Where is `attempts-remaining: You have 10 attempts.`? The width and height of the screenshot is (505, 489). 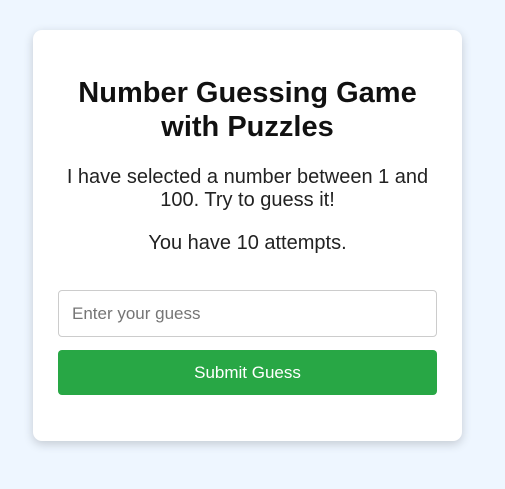
attempts-remaining: You have 10 attempts. is located at coordinates (247, 243).